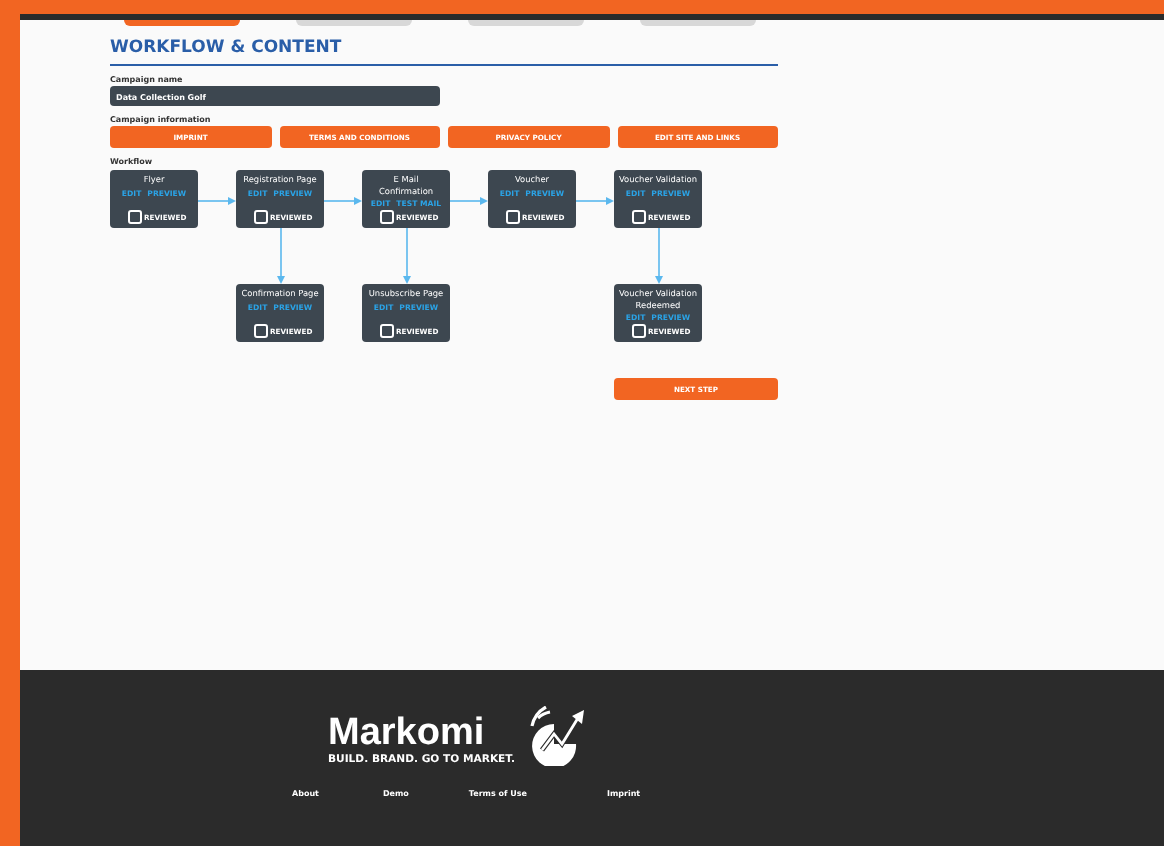 The height and width of the screenshot is (846, 1164). I want to click on brand-name: Markomi, so click(407, 734).